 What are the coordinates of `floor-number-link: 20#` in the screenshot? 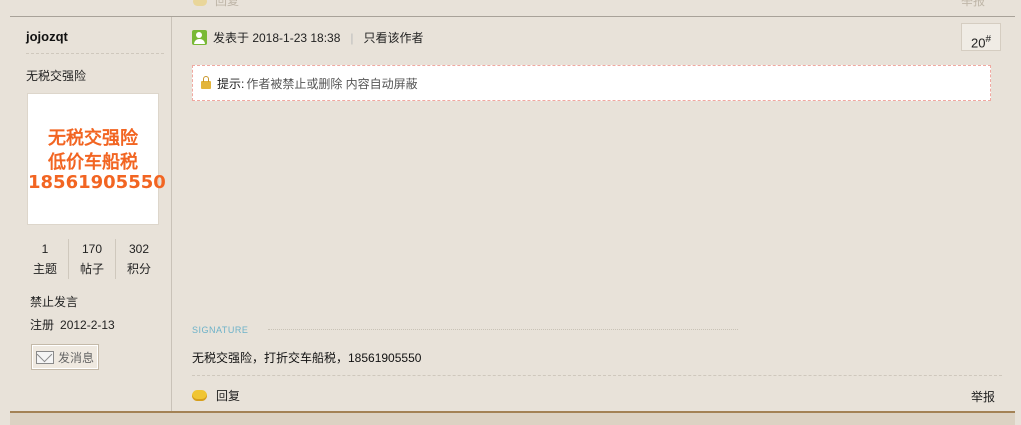 It's located at (981, 37).